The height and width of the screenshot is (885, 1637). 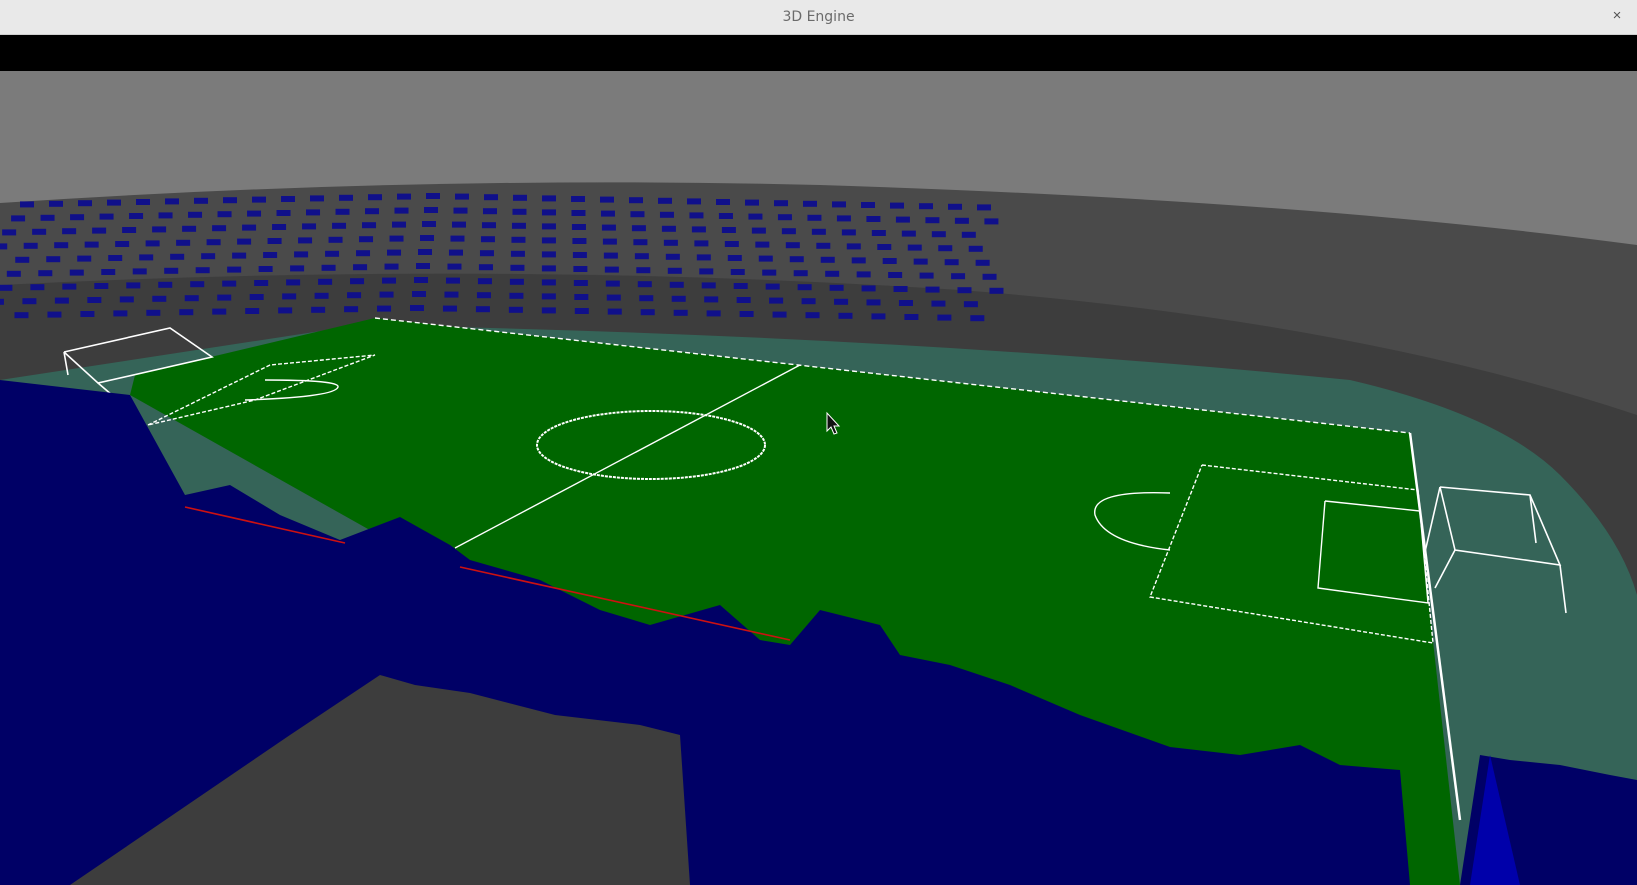 I want to click on window-titlebar: 3D Engine ×, so click(x=818, y=17).